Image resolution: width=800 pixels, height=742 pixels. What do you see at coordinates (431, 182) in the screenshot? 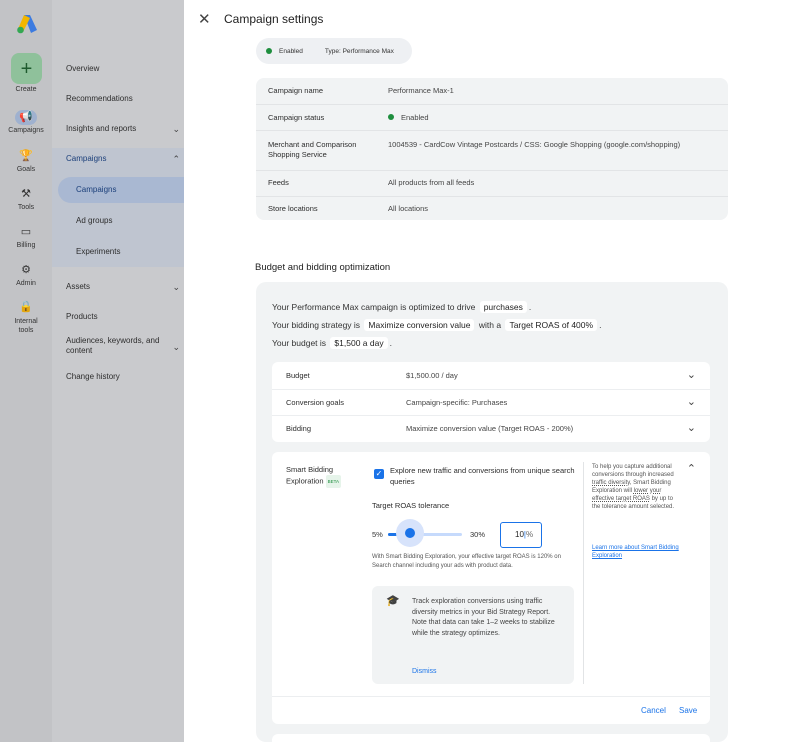
I see `row-value: All products from all feeds` at bounding box center [431, 182].